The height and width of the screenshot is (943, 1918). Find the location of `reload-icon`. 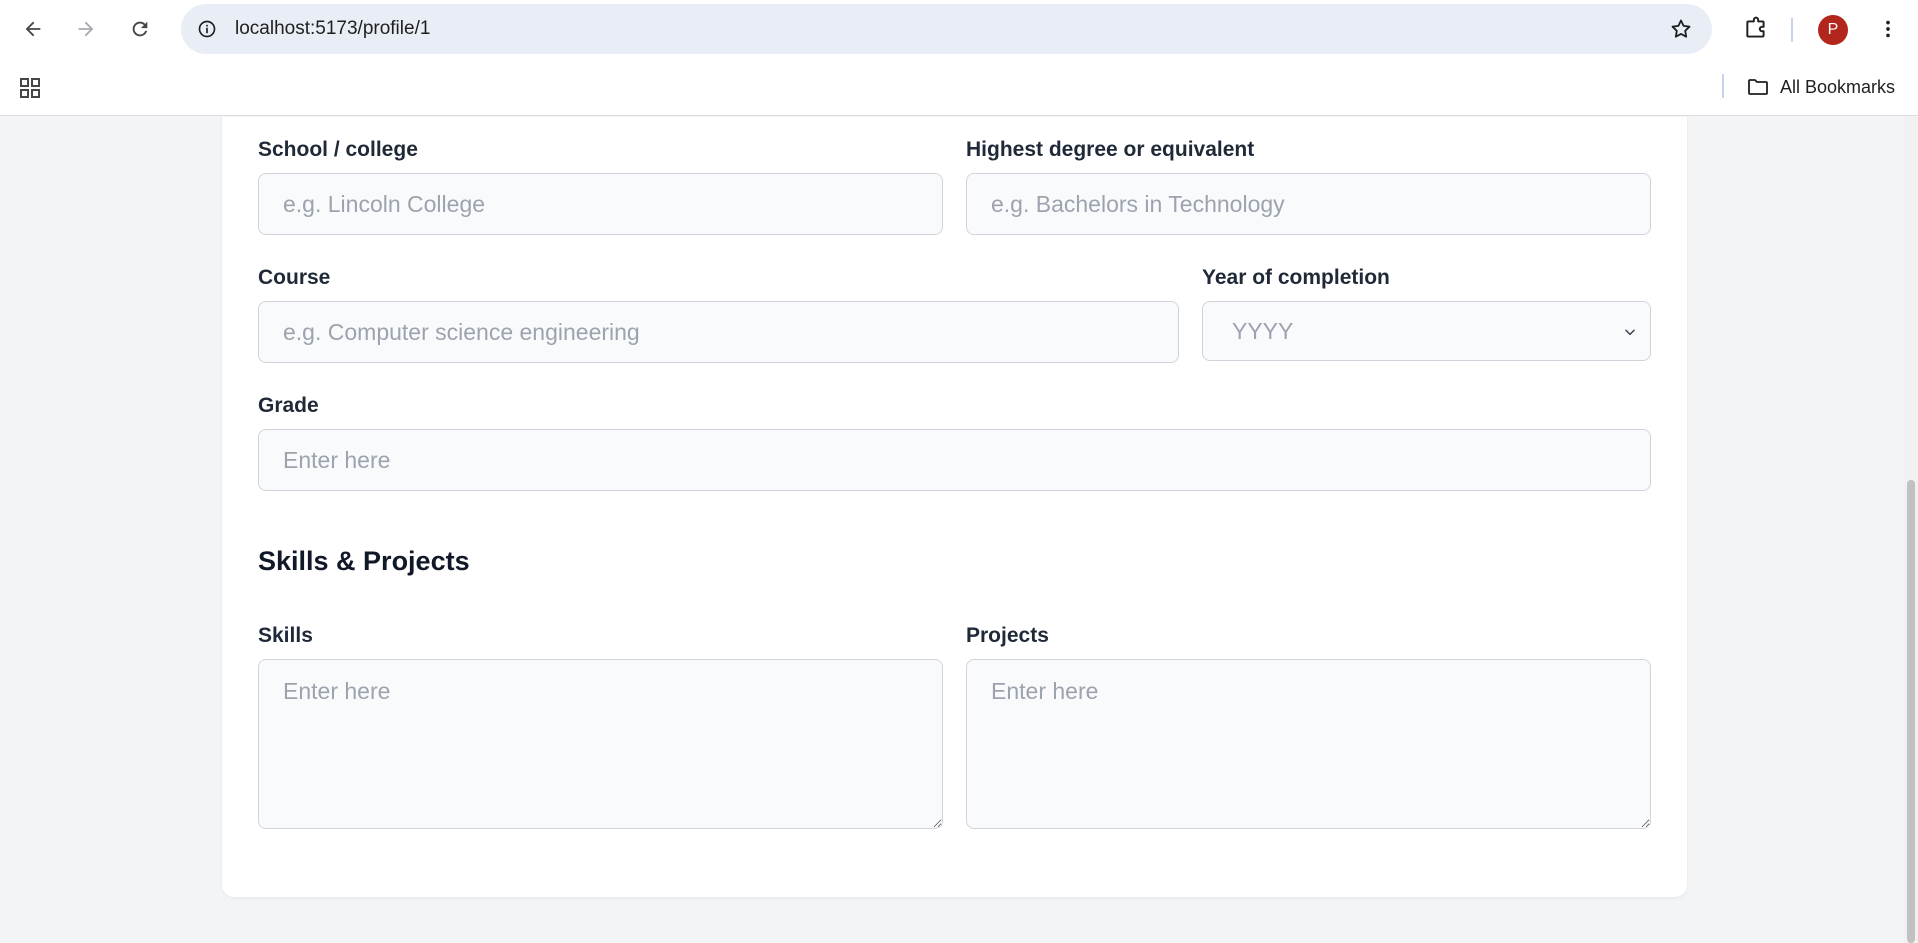

reload-icon is located at coordinates (140, 29).